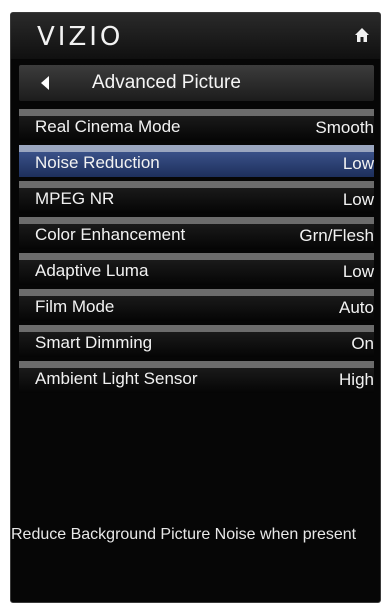  Describe the element at coordinates (75, 198) in the screenshot. I see `menu-item-label: MPEG NR` at that location.